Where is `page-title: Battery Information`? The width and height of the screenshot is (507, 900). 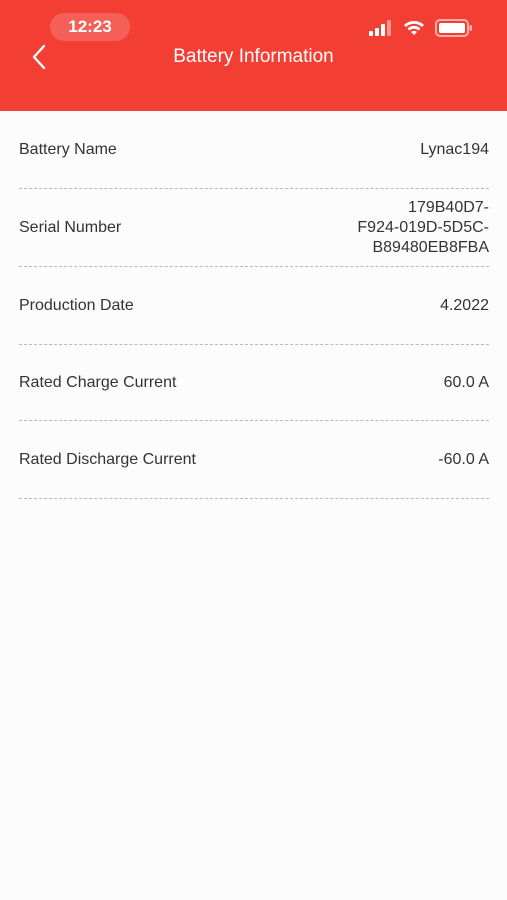 page-title: Battery Information is located at coordinates (253, 56).